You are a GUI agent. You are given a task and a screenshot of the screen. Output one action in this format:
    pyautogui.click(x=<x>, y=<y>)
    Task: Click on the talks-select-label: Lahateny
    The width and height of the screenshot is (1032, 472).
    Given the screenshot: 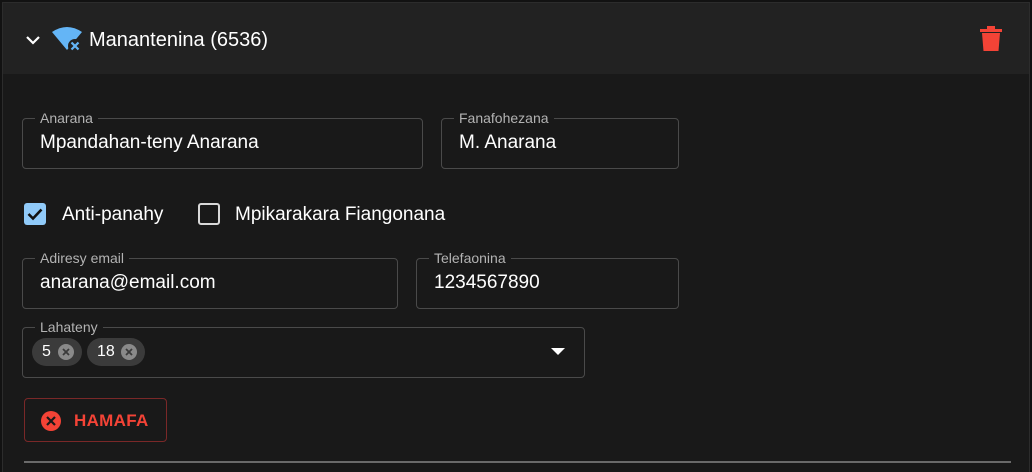 What is the action you would take?
    pyautogui.click(x=69, y=327)
    